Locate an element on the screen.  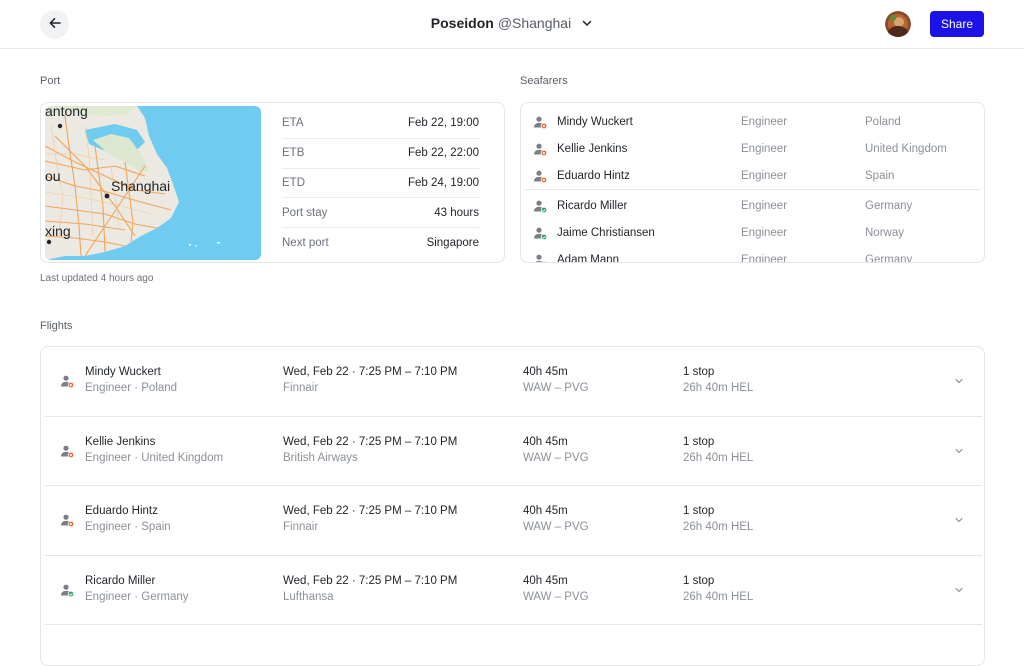
seafarer-row: Ricardo Miller Engineer Germany is located at coordinates (753, 204).